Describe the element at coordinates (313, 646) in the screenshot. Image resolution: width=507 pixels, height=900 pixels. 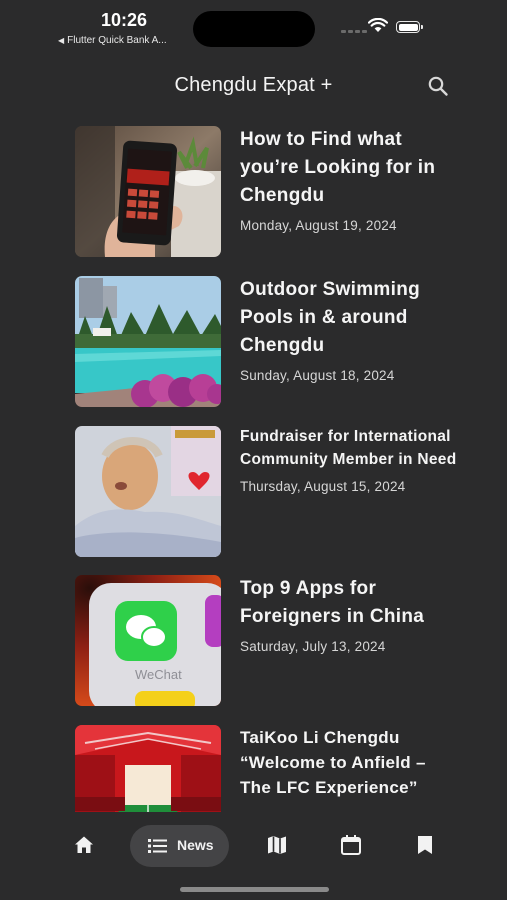
I see `article-date: Saturday, July 13, 2024` at that location.